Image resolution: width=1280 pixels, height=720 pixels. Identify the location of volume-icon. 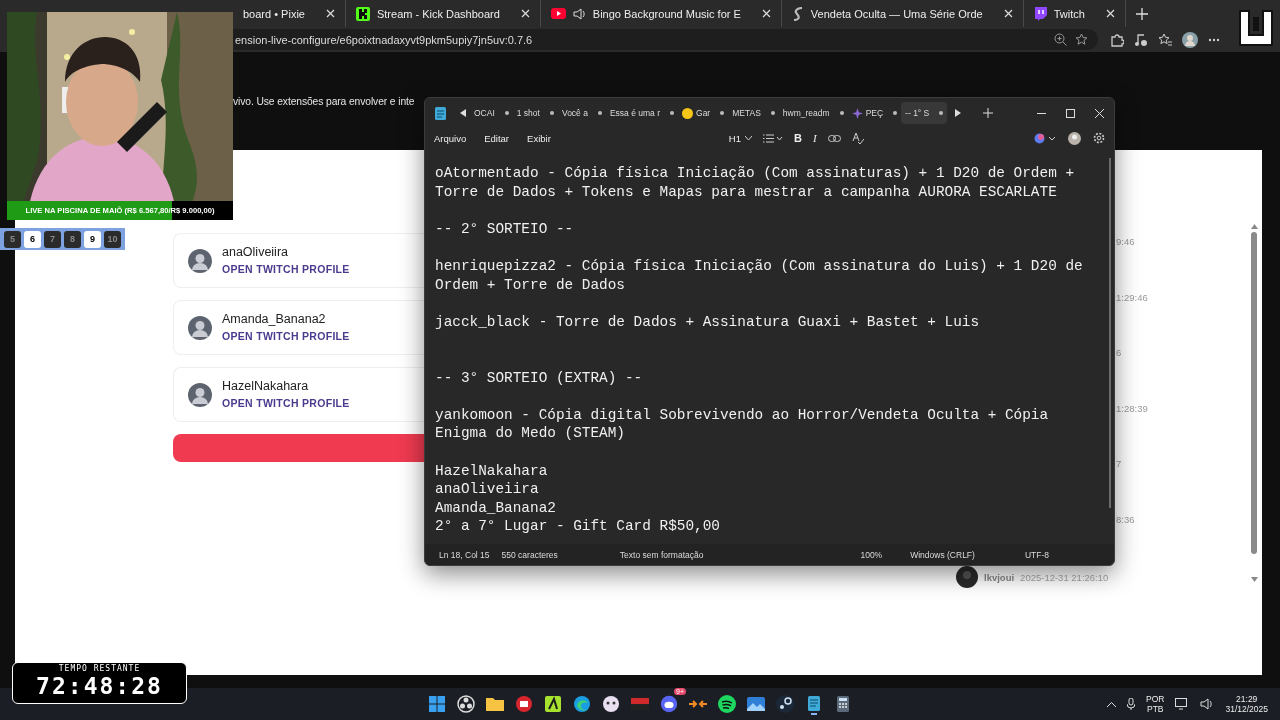
(1207, 704).